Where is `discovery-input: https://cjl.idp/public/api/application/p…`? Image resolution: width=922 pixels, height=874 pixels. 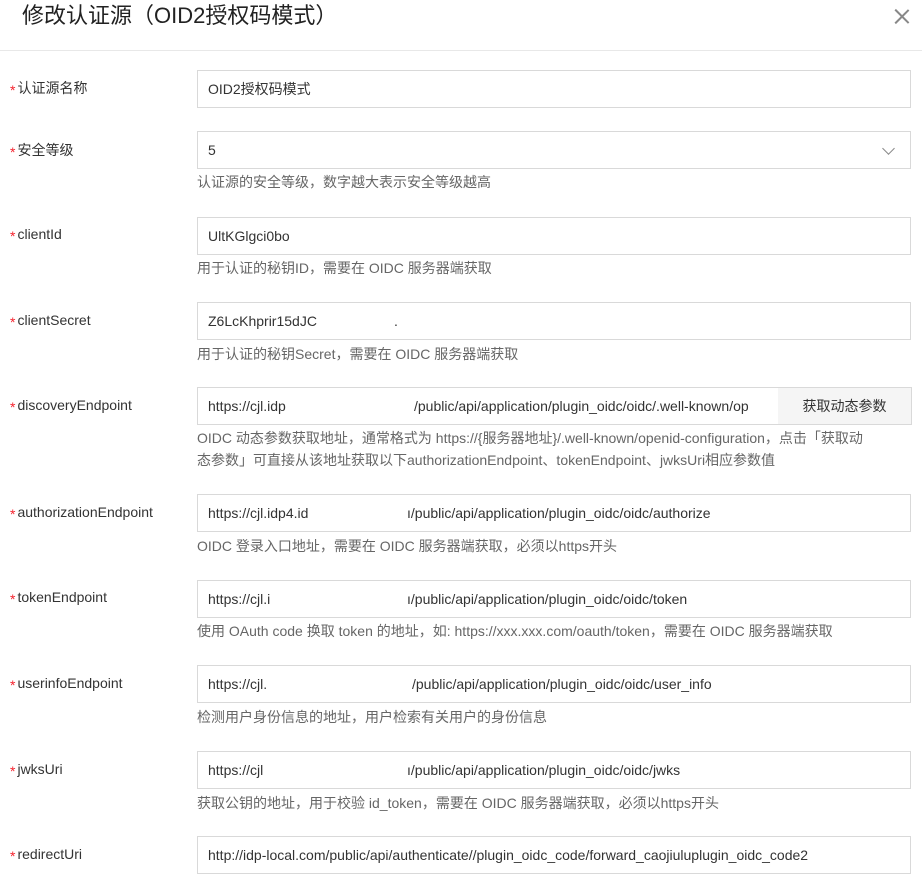 discovery-input: https://cjl.idp/public/api/application/p… is located at coordinates (488, 406).